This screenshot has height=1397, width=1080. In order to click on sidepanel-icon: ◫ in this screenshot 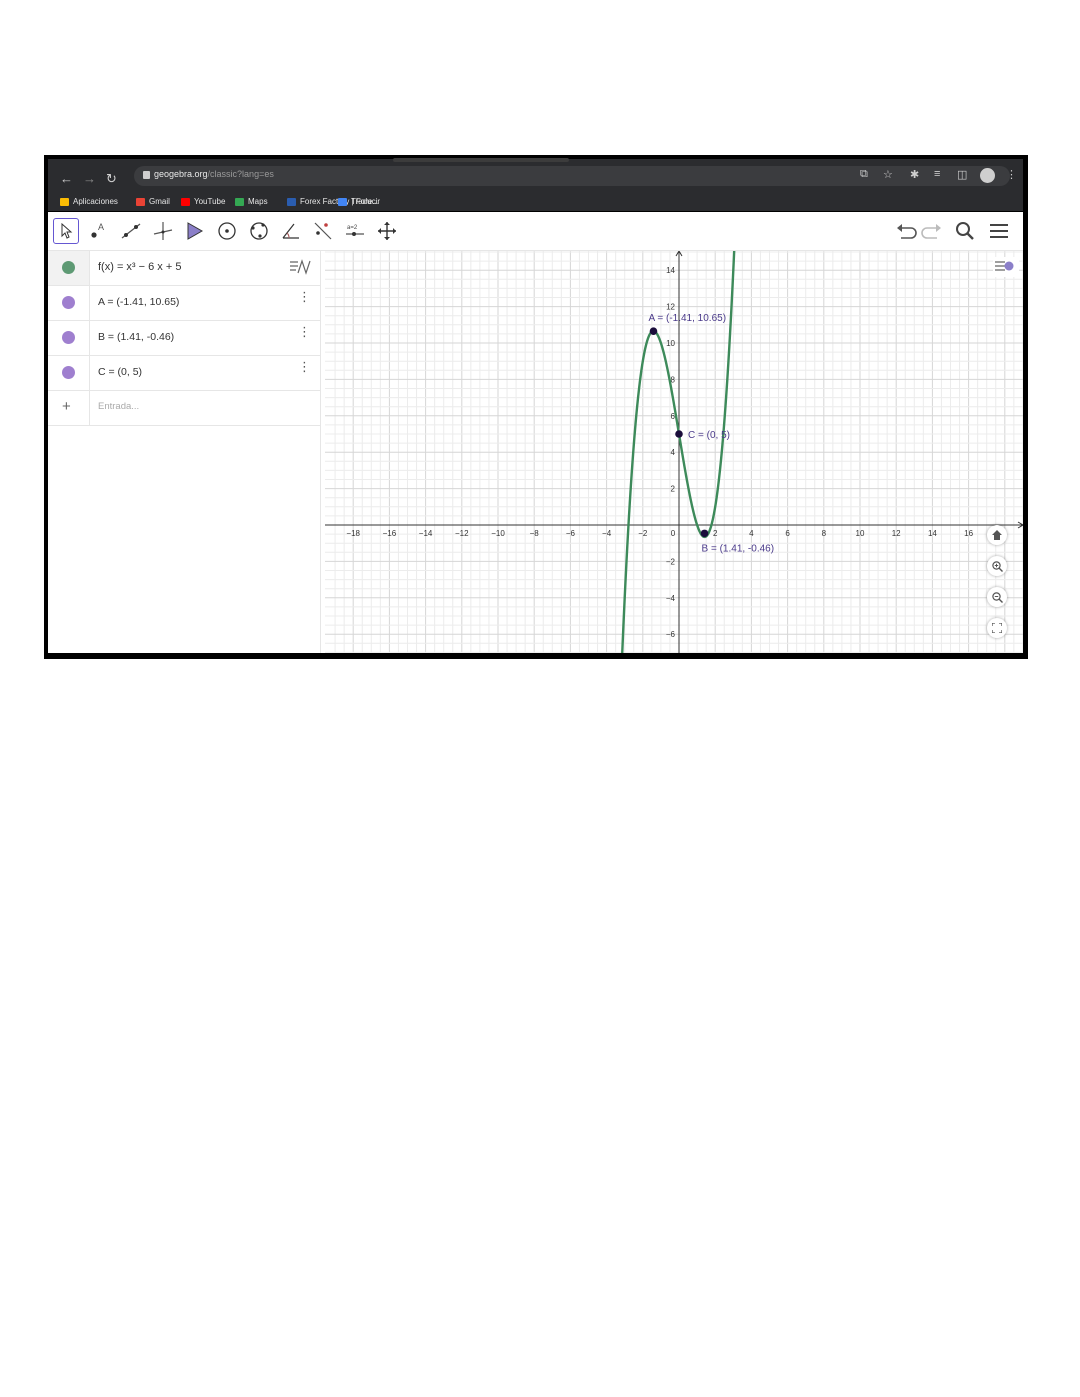, I will do `click(962, 174)`.